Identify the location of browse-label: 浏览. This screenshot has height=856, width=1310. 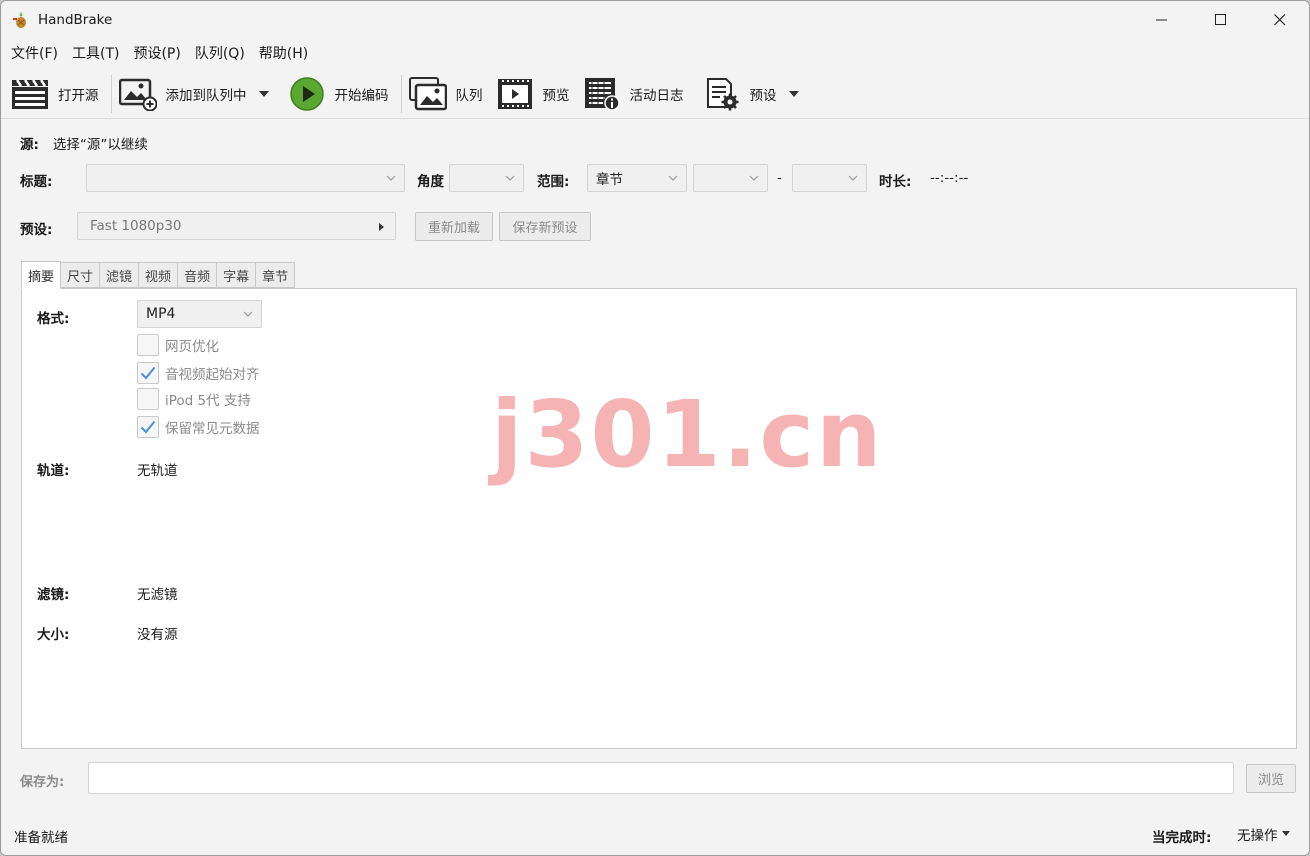
(1270, 780).